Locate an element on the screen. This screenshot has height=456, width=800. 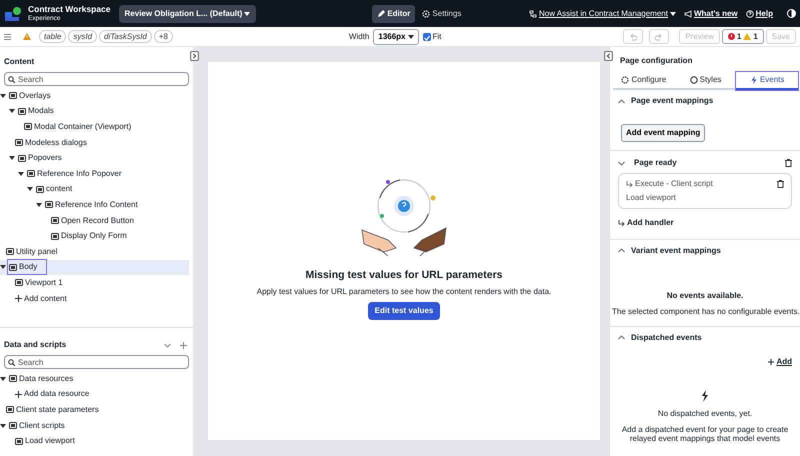
help-link: Help is located at coordinates (759, 14).